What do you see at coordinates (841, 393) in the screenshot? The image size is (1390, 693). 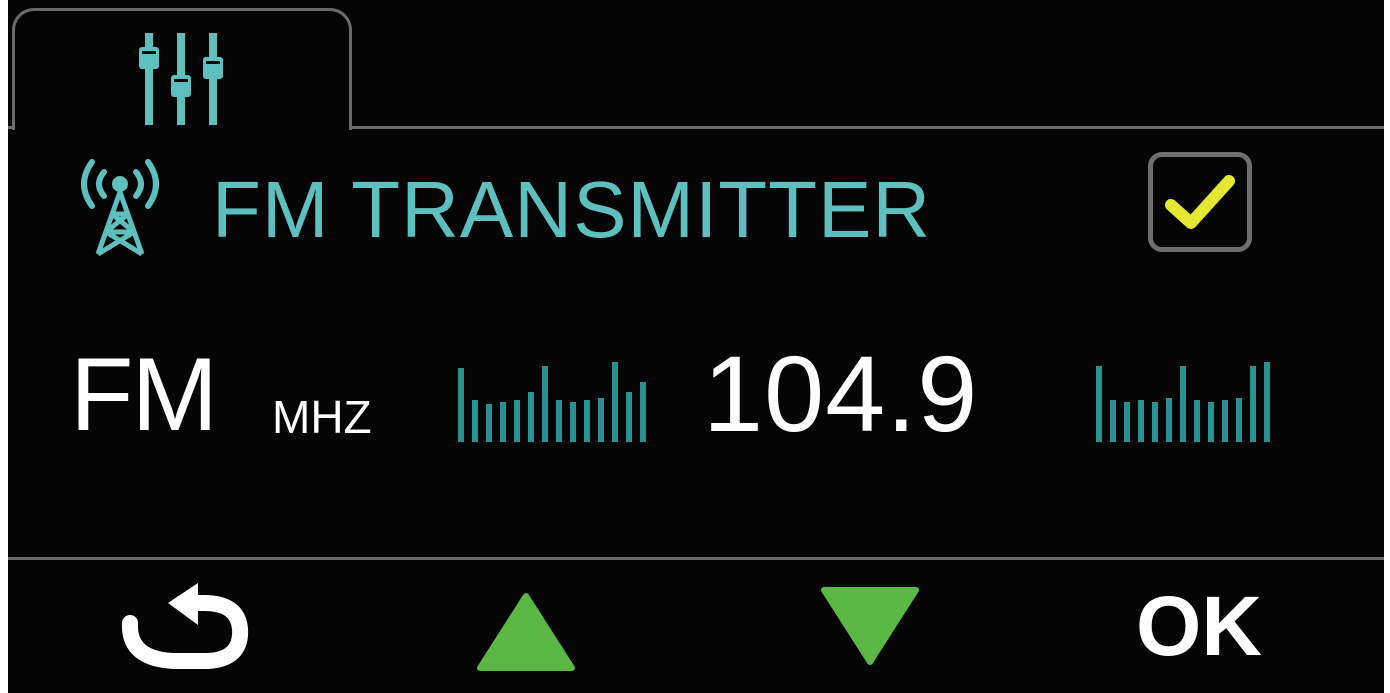 I see `frequency-value: 104.9` at bounding box center [841, 393].